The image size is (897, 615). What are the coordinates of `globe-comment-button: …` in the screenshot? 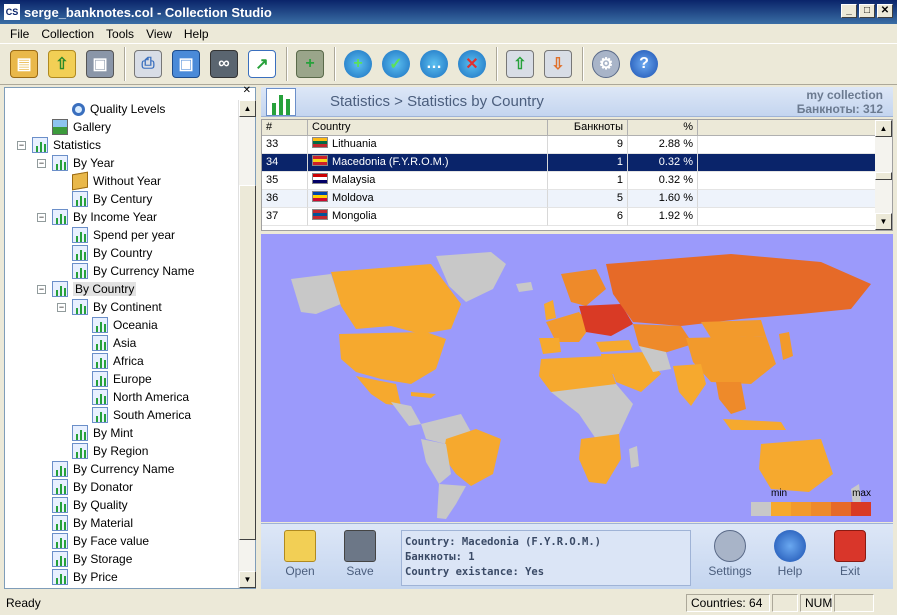 It's located at (434, 64).